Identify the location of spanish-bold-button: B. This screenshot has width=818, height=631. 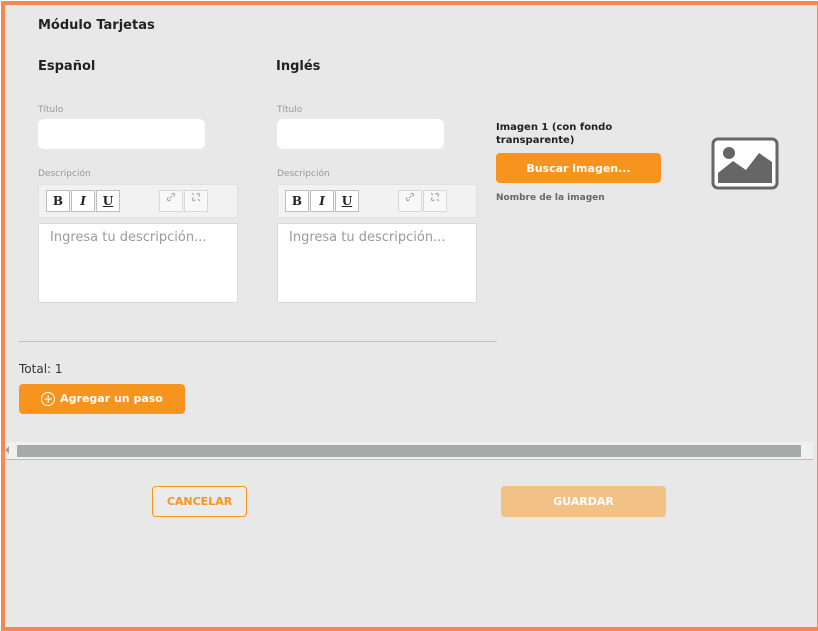
(58, 201).